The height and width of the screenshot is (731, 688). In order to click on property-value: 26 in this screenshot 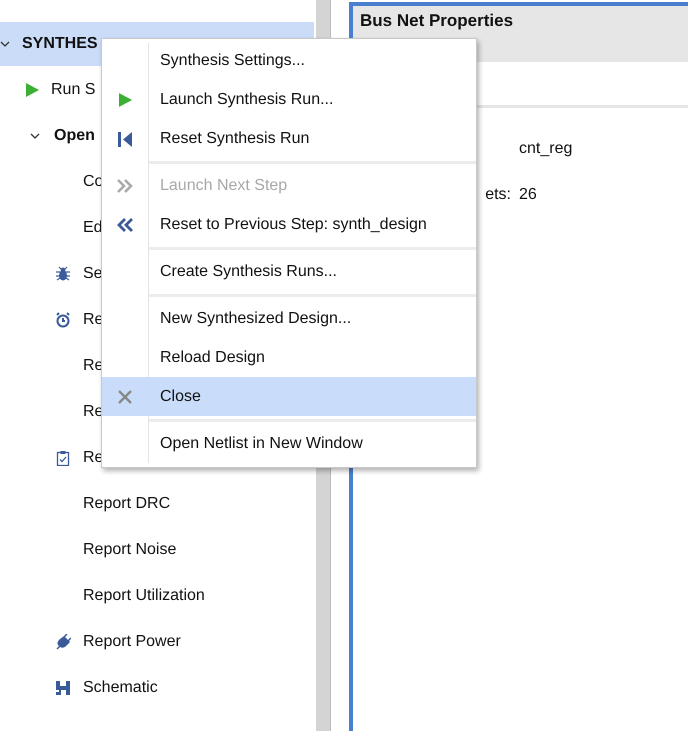, I will do `click(528, 195)`.